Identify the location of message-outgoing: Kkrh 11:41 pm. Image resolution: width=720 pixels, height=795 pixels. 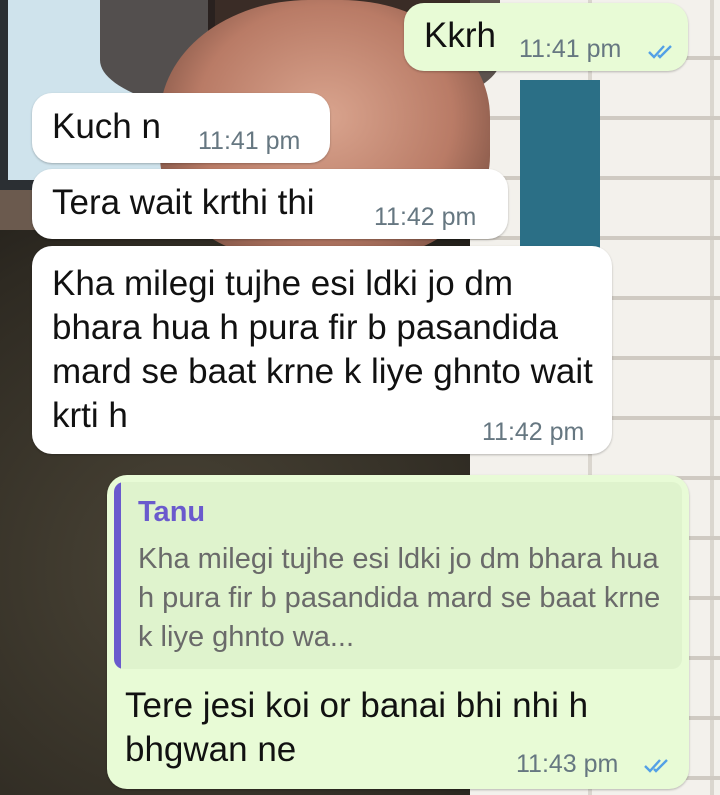
(546, 37).